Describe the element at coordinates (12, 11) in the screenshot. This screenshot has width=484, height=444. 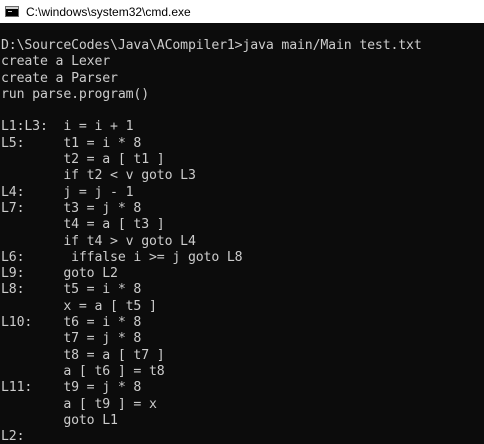
I see `cmd-icon` at that location.